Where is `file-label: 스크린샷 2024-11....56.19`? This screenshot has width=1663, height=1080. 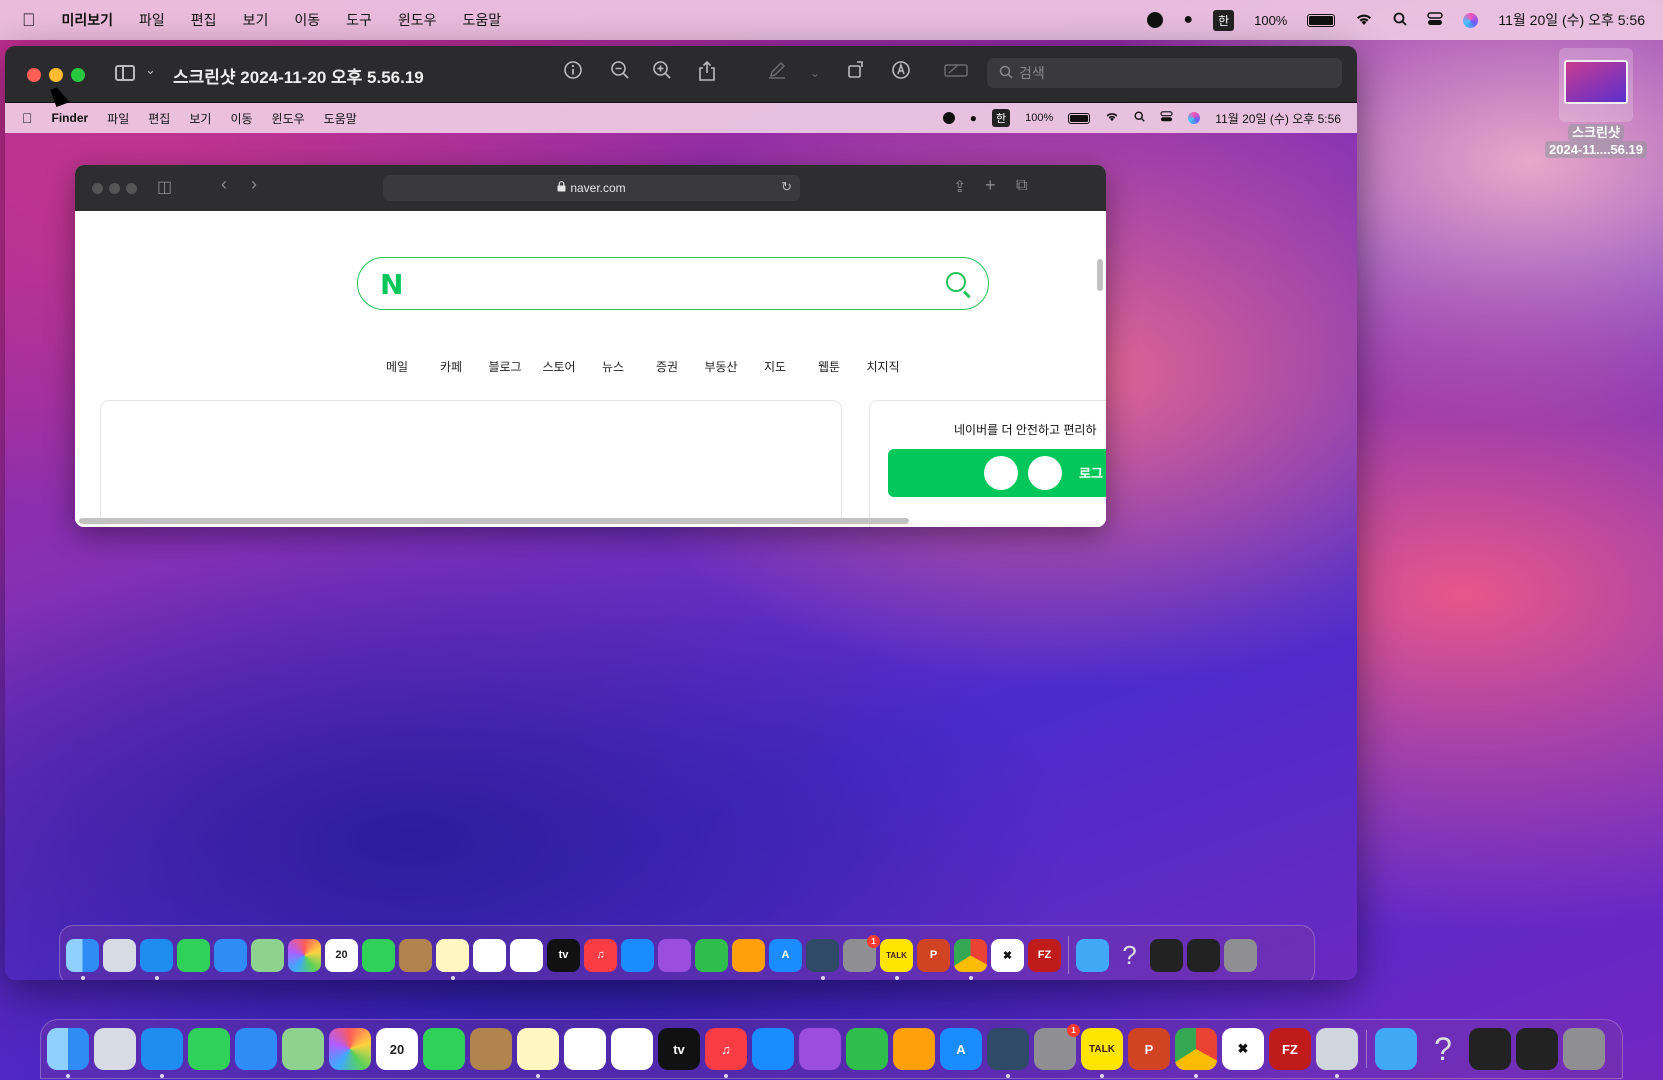 file-label: 스크린샷 2024-11....56.19 is located at coordinates (1596, 141).